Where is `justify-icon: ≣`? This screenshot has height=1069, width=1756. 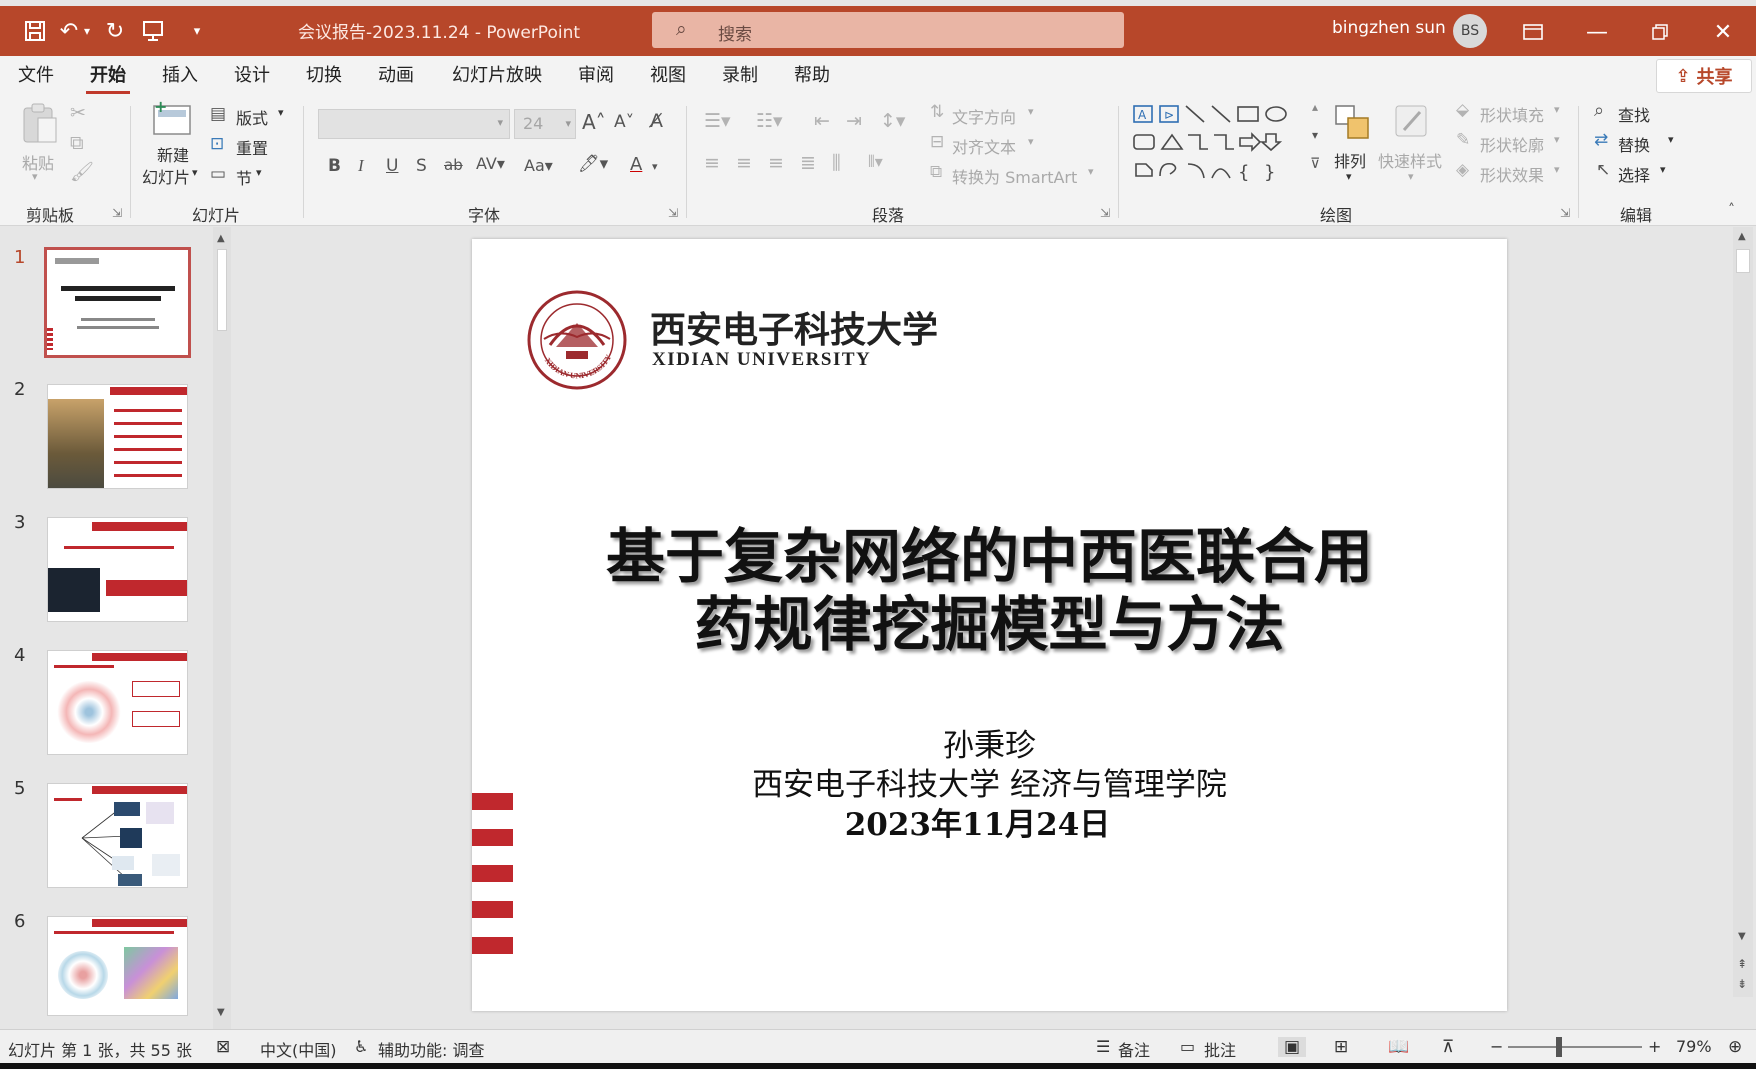 justify-icon: ≣ is located at coordinates (808, 163).